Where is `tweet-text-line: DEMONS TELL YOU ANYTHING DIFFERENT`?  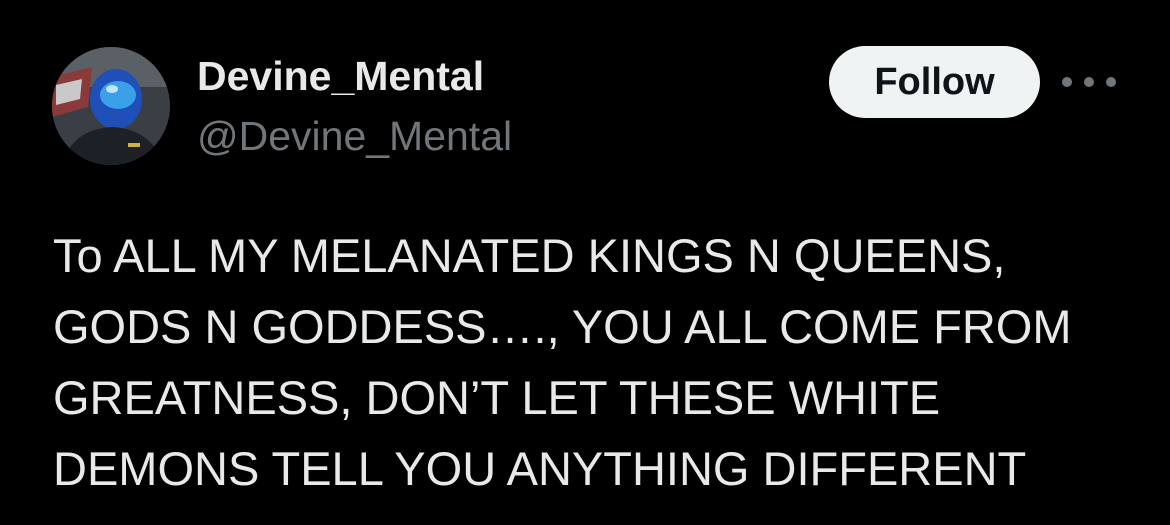 tweet-text-line: DEMONS TELL YOU ANYTHING DIFFERENT is located at coordinates (540, 468).